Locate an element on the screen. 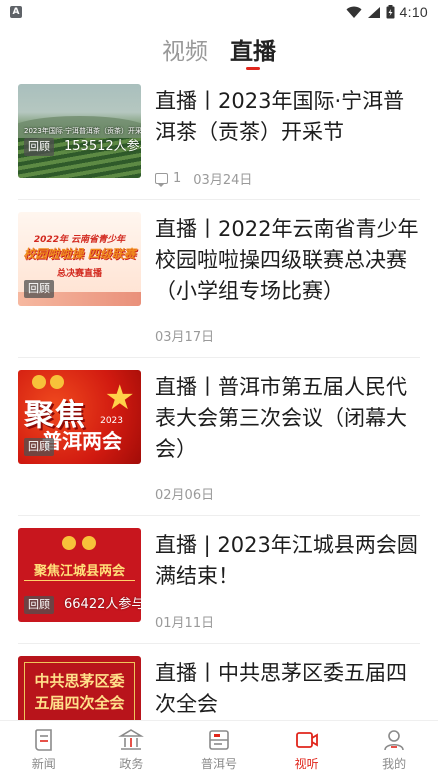 Image resolution: width=438 pixels, height=778 pixels. thumbnail-year: 2023 is located at coordinates (111, 421).